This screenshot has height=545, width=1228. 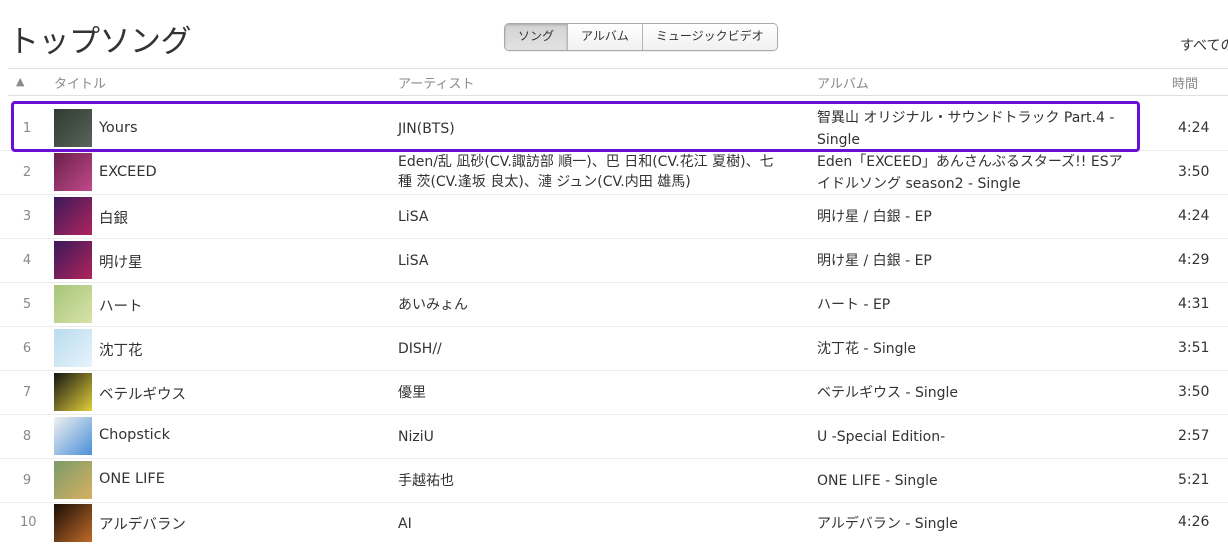 I want to click on song-duration: 2:57, so click(x=1194, y=436).